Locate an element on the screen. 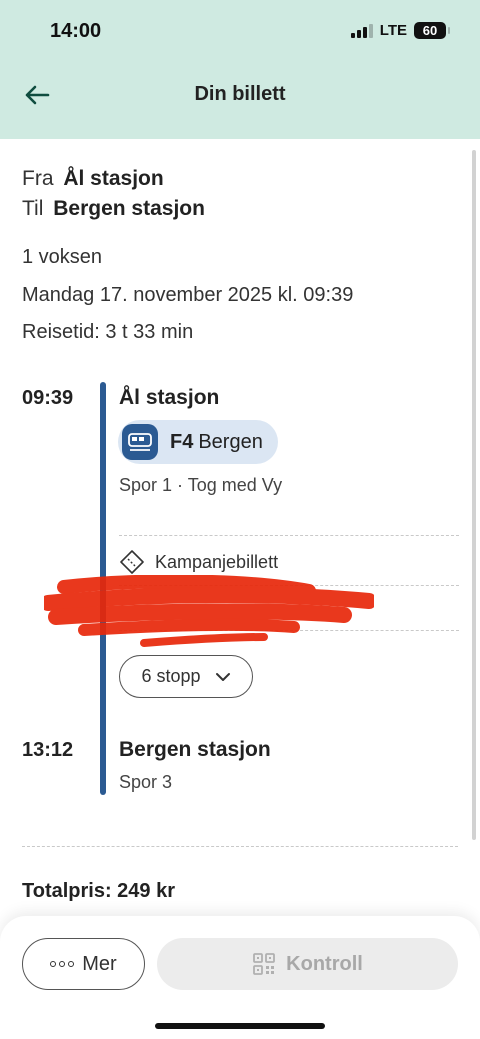  arrival-time: 13:12 is located at coordinates (48, 750).